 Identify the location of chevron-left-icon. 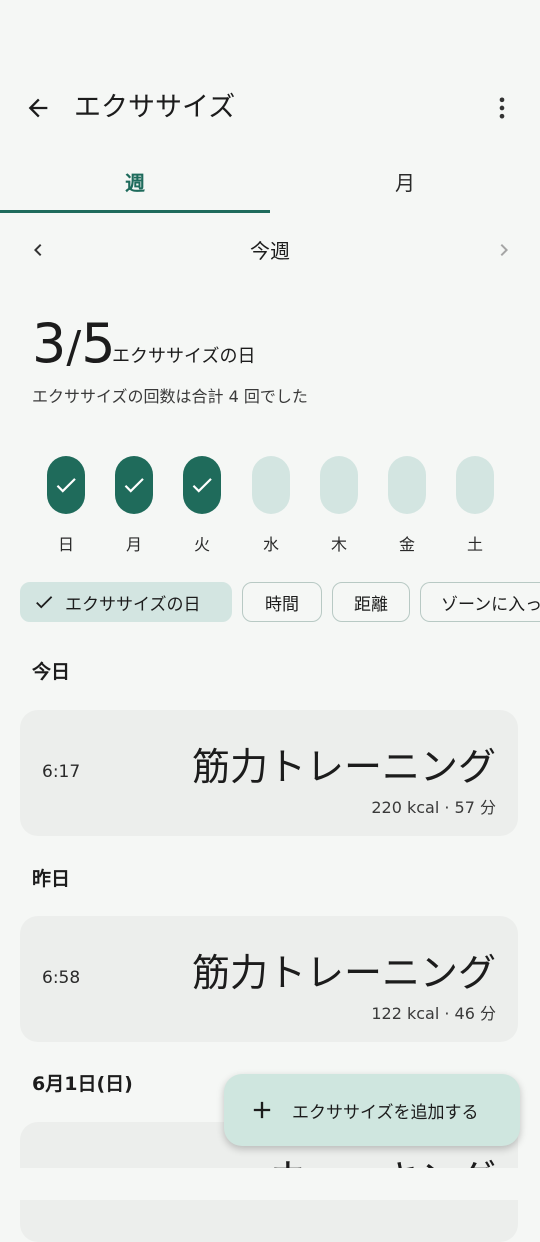
(38, 250).